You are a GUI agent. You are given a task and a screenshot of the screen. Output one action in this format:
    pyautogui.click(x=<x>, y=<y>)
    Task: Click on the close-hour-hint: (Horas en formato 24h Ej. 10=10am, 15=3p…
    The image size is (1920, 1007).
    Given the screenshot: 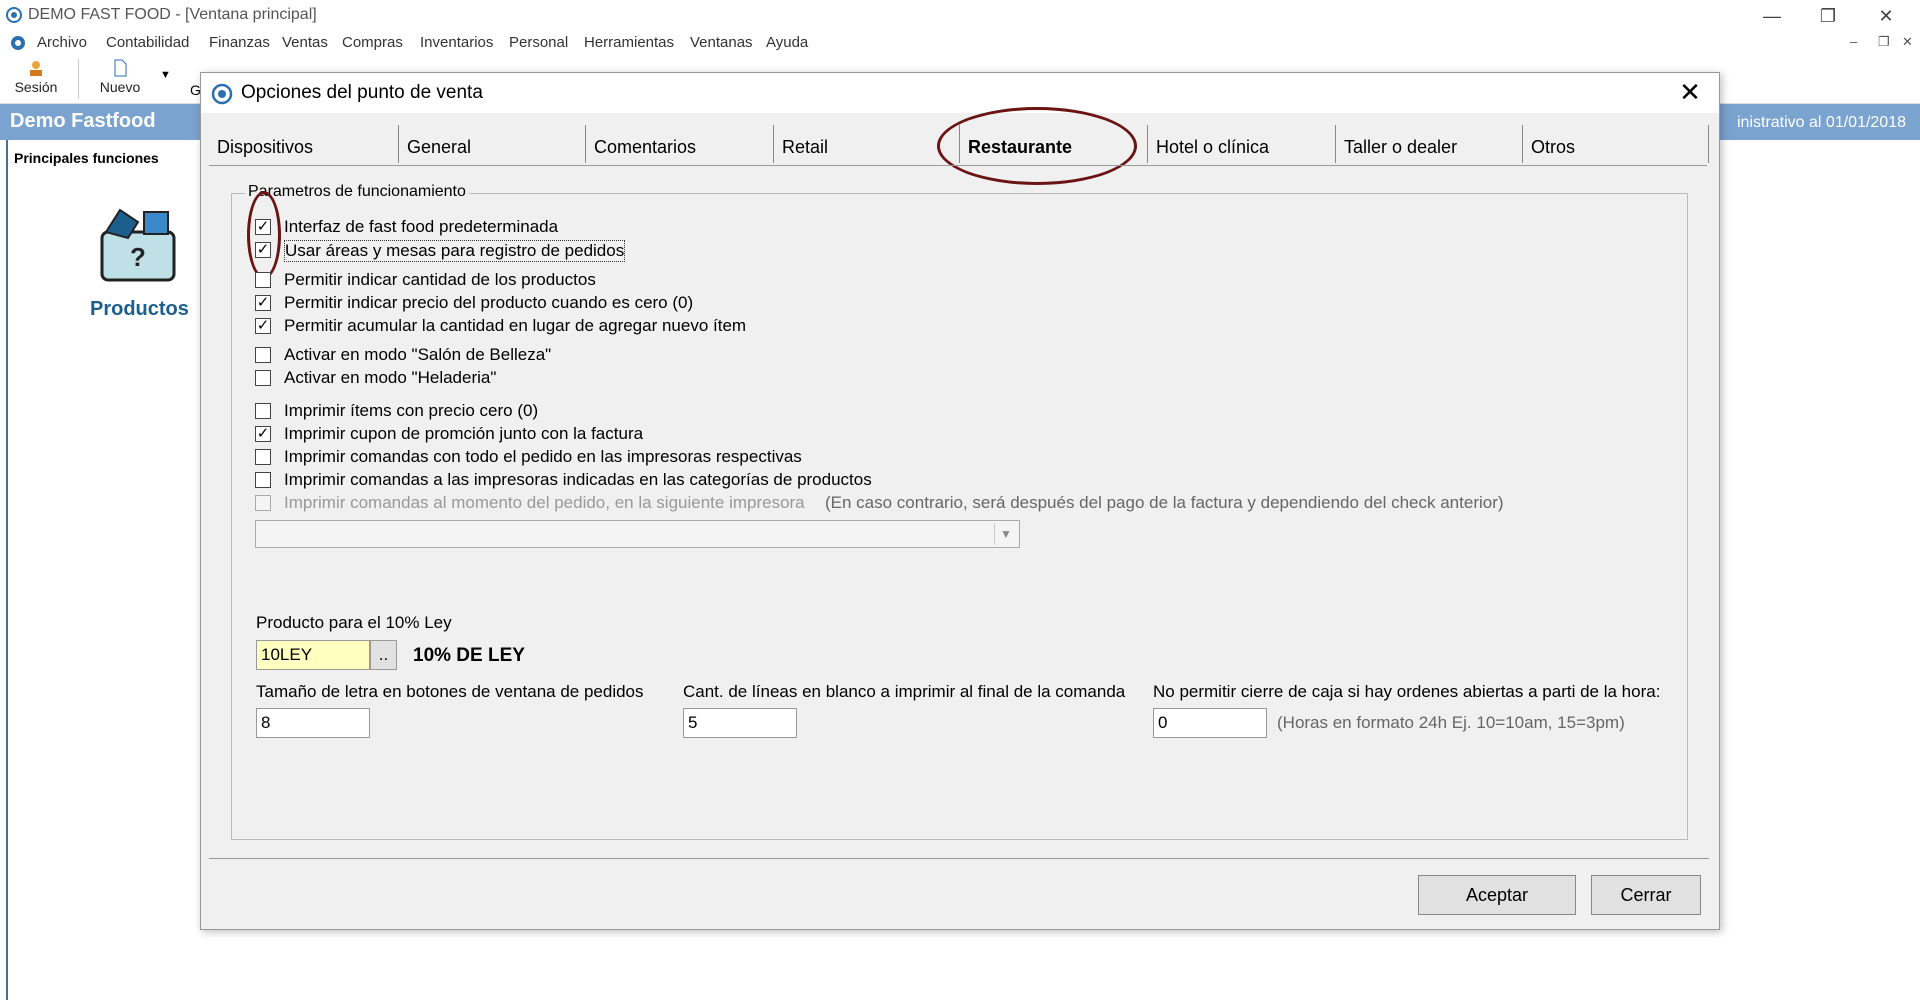 What is the action you would take?
    pyautogui.click(x=1451, y=722)
    